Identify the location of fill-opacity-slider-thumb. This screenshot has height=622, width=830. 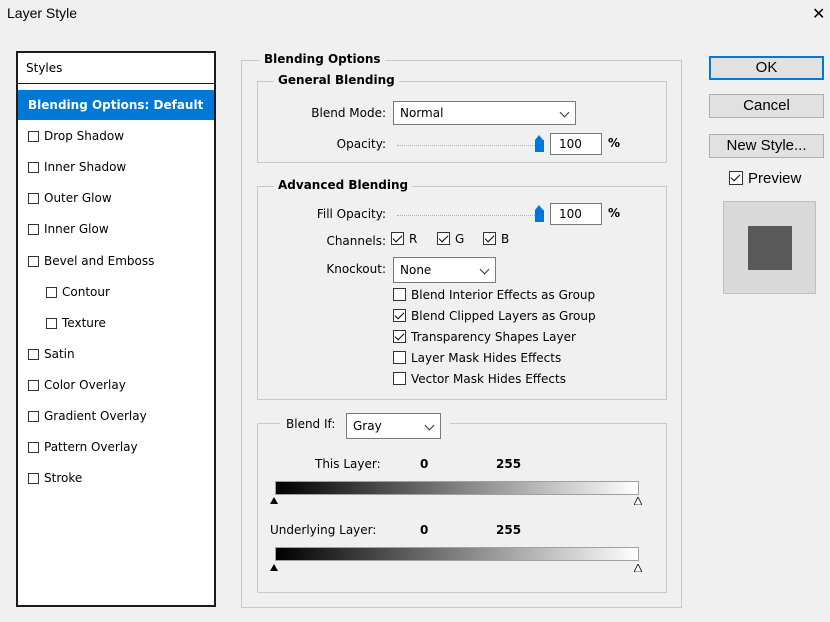
(539, 213).